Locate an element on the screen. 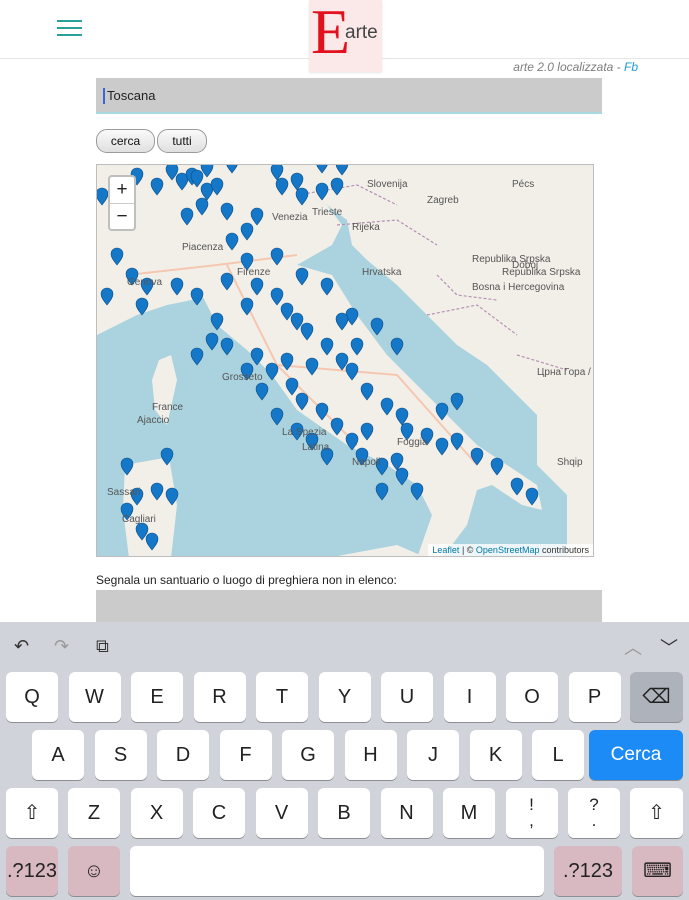 The image size is (689, 900). key-d: D is located at coordinates (183, 755).